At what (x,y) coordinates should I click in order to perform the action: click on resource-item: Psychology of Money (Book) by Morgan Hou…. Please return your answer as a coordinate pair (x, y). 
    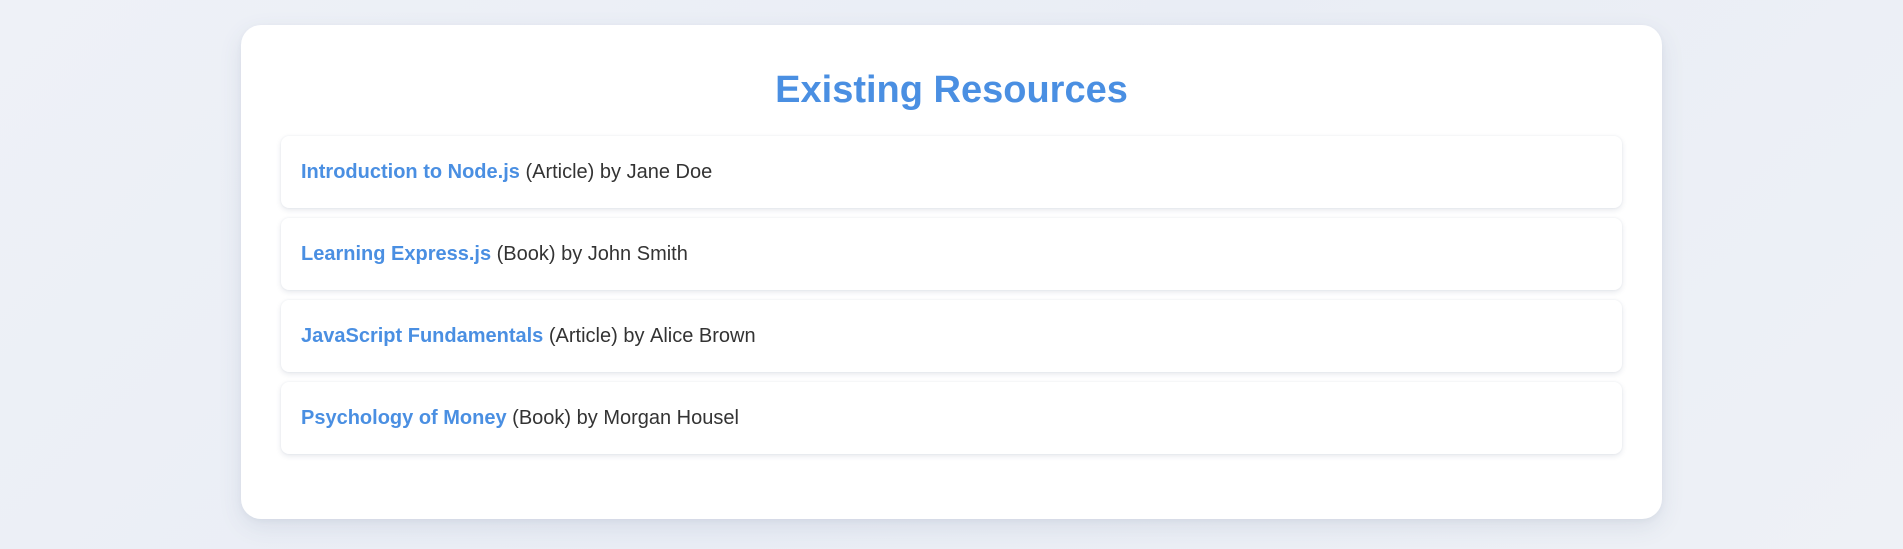
    Looking at the image, I should click on (951, 418).